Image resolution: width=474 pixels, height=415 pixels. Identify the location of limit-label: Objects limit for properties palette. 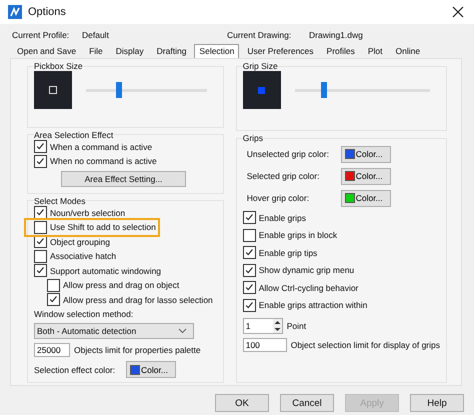
(137, 350).